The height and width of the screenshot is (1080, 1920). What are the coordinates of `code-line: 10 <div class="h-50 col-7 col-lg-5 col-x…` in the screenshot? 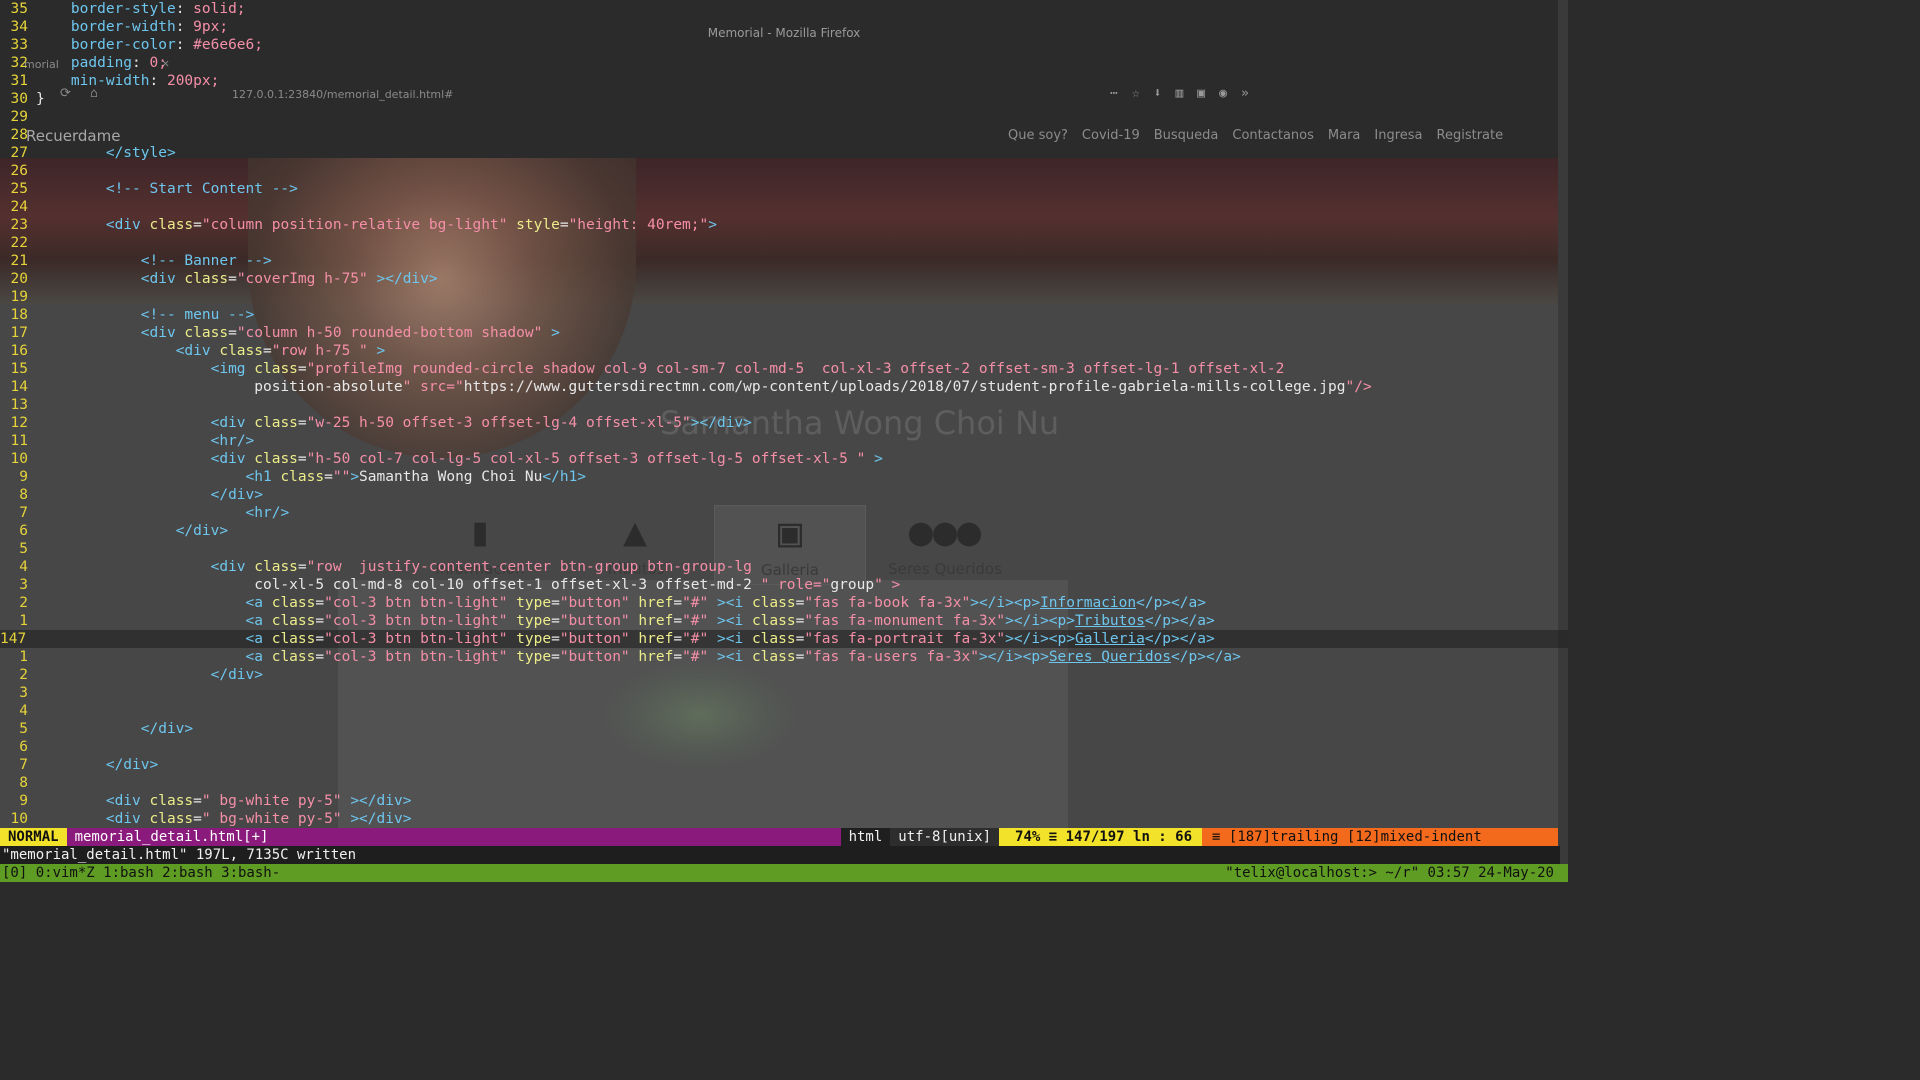 It's located at (784, 459).